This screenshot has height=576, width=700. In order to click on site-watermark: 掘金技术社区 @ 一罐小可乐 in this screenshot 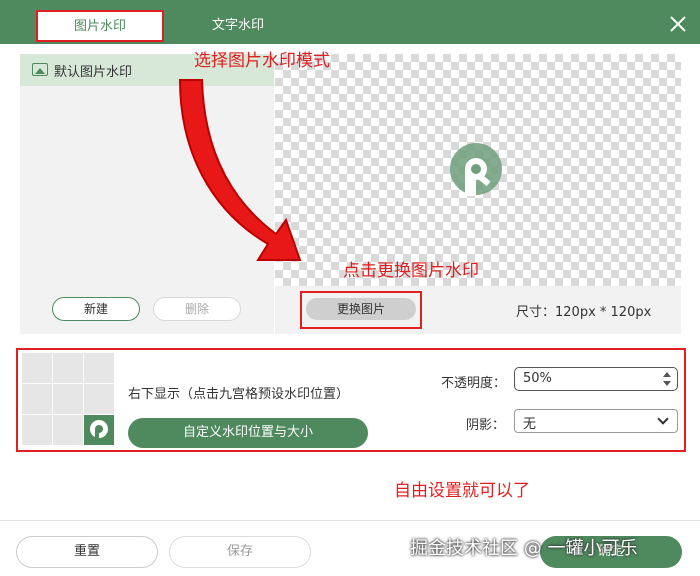, I will do `click(524, 548)`.